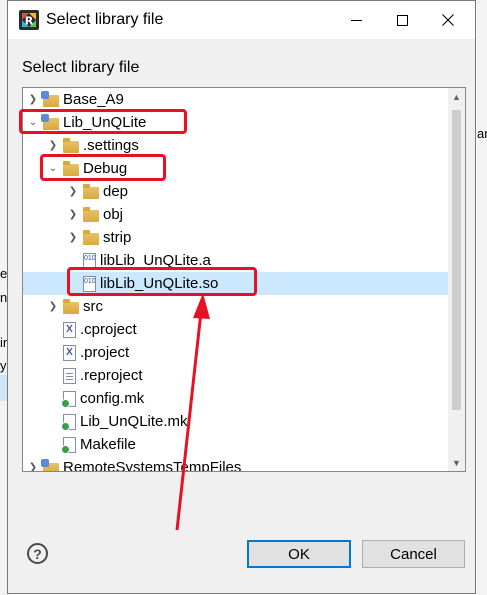 The height and width of the screenshot is (595, 487). I want to click on background-text: y, so click(3, 365).